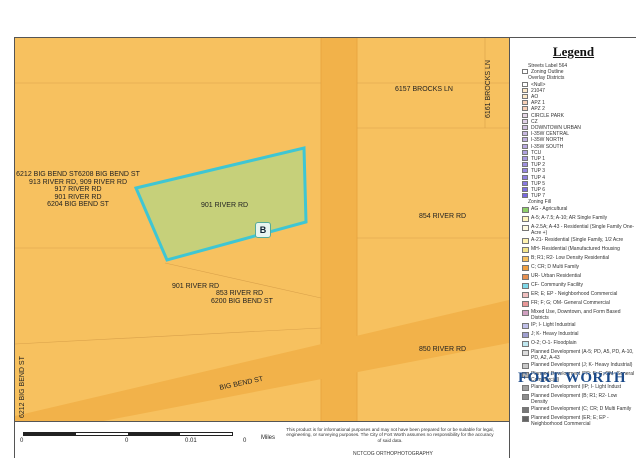  I want to click on legend-item: CF- Community Facility, so click(573, 286).